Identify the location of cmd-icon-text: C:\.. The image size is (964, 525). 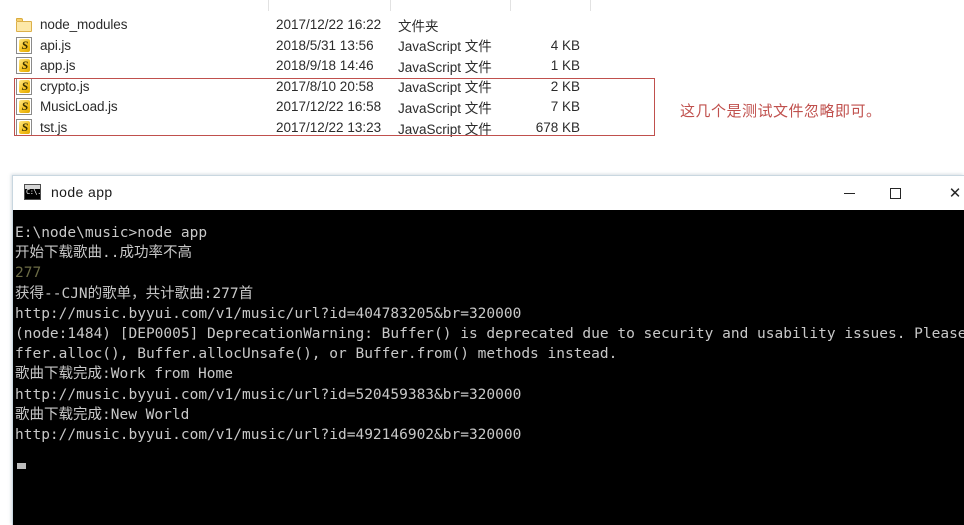
(33, 192).